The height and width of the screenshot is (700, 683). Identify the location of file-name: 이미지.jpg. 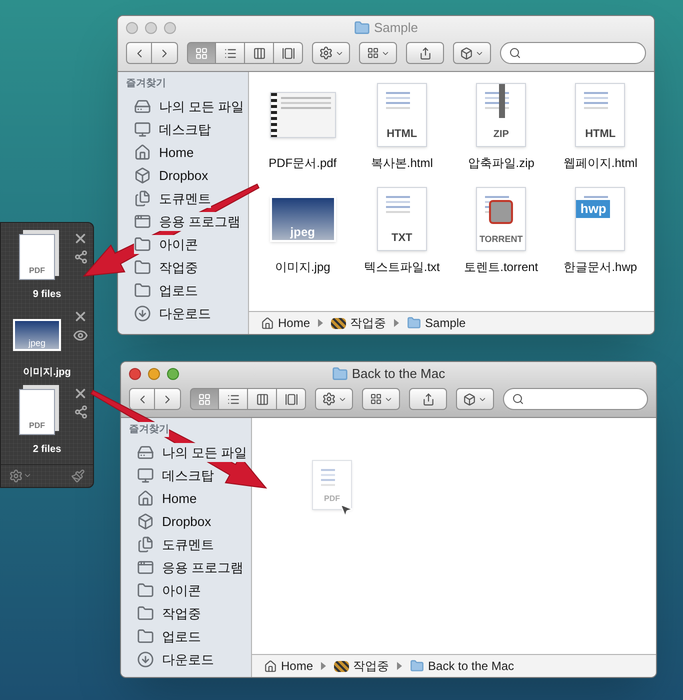
(302, 267).